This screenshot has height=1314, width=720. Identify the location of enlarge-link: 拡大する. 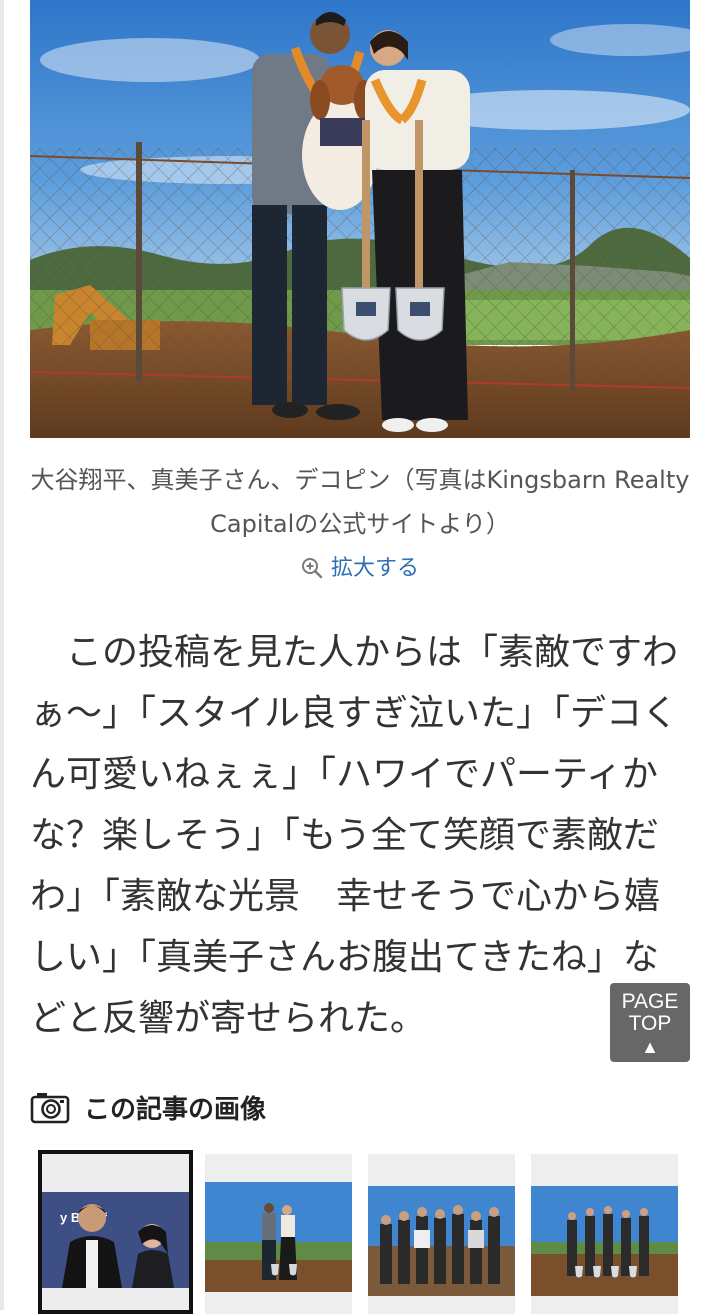
(360, 569).